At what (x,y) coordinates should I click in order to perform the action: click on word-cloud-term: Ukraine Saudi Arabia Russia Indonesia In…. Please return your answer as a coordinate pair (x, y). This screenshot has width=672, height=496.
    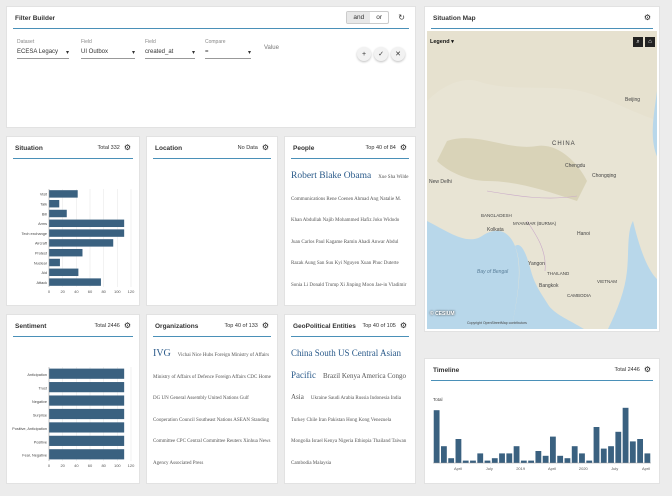
    Looking at the image, I should click on (348, 431).